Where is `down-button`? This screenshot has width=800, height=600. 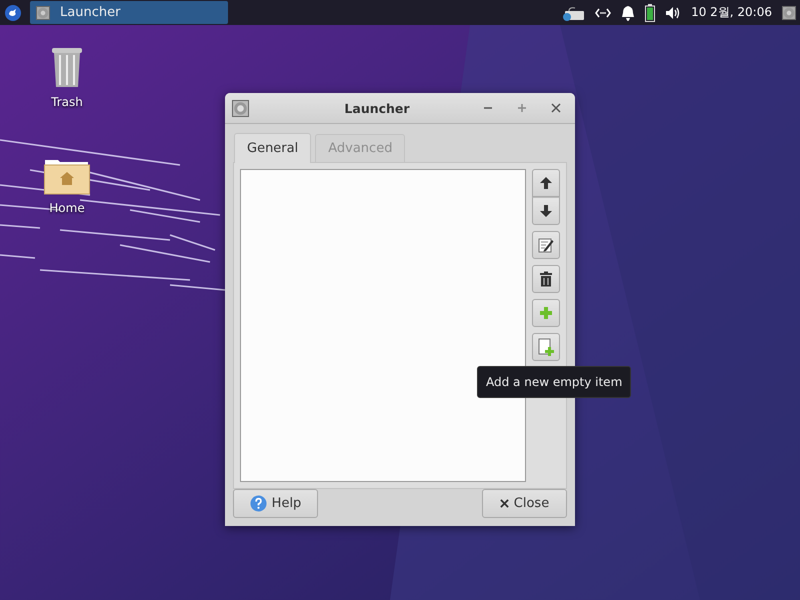 down-button is located at coordinates (546, 211).